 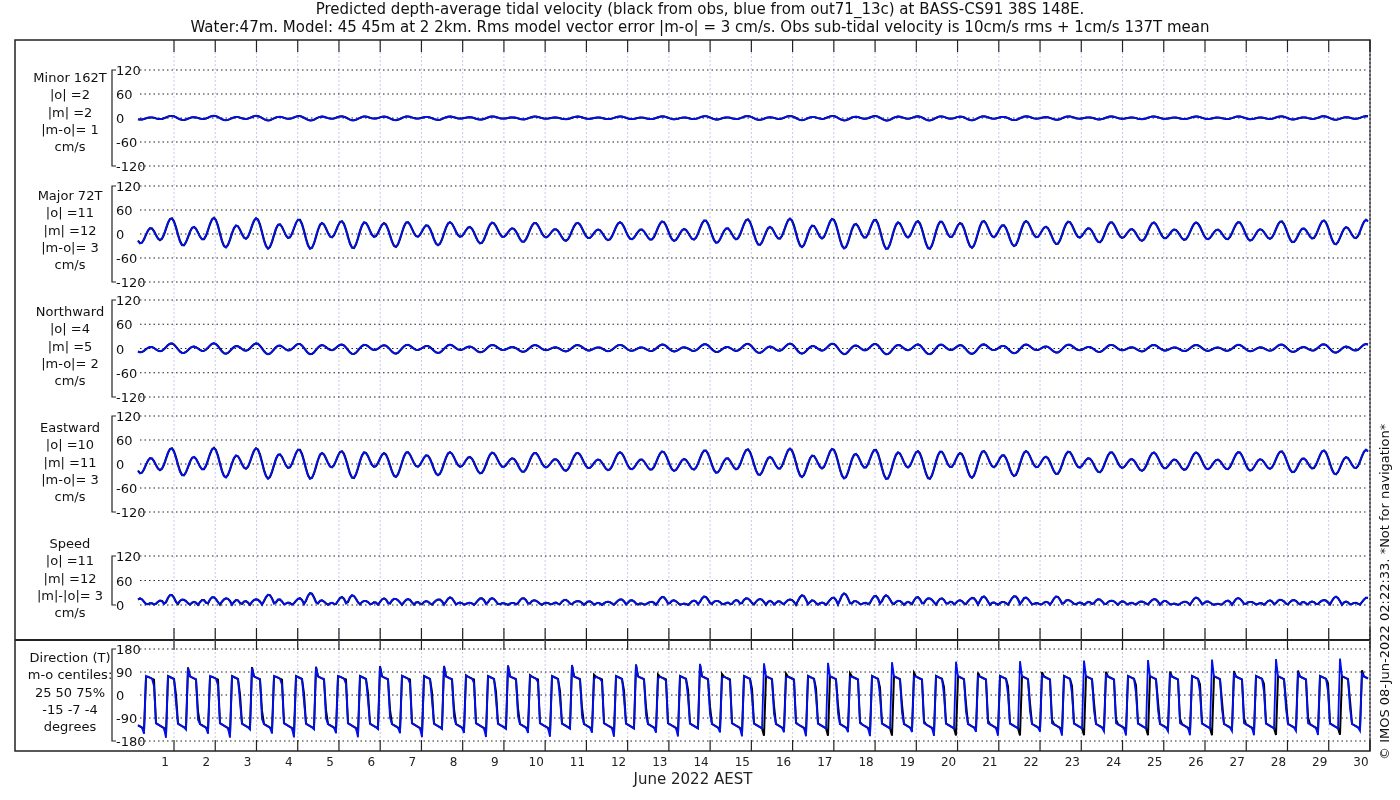 I want to click on axis-tick-label: 16, so click(x=783, y=762).